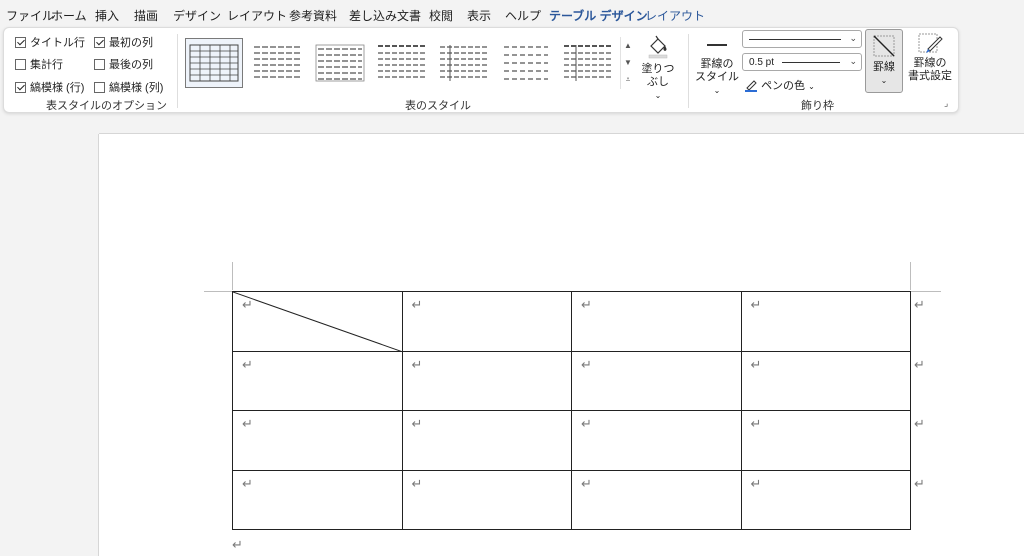 This screenshot has width=1024, height=556. I want to click on line-weight-select: 0.5 pt ⌄, so click(802, 62).